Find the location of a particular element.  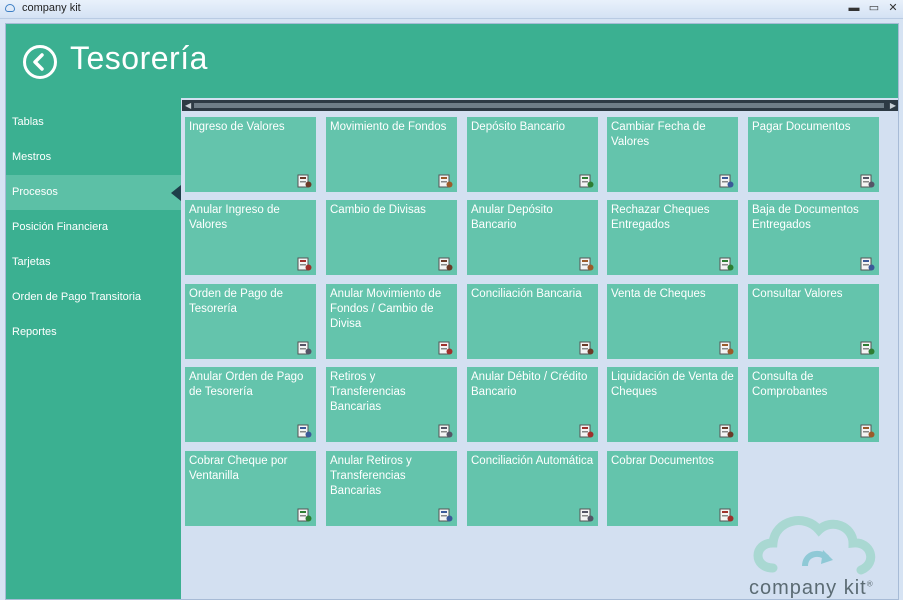

minimize-button: ▬ is located at coordinates (854, 8).